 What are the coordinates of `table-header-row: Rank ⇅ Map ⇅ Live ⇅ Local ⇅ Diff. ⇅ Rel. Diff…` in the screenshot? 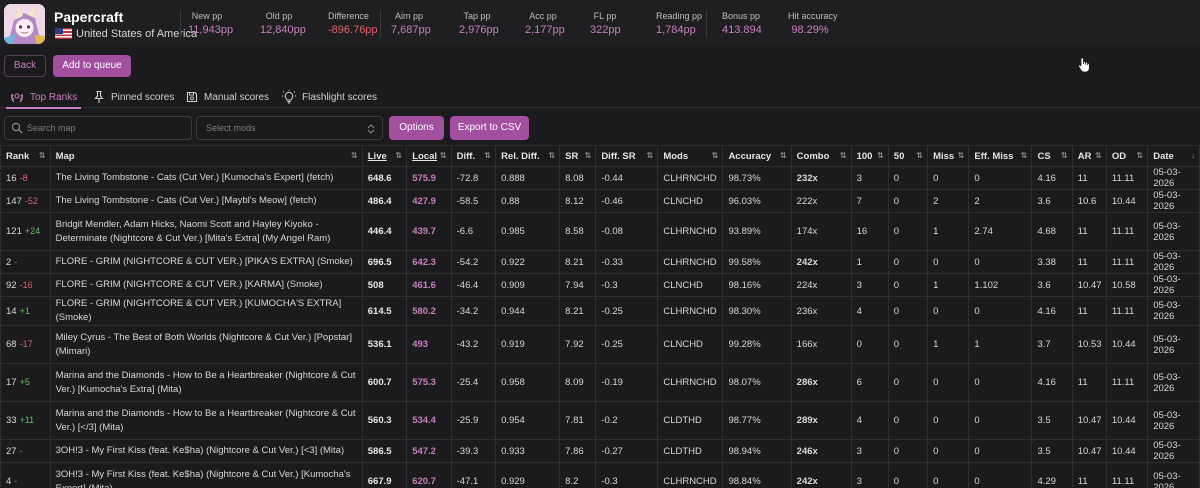 It's located at (600, 156).